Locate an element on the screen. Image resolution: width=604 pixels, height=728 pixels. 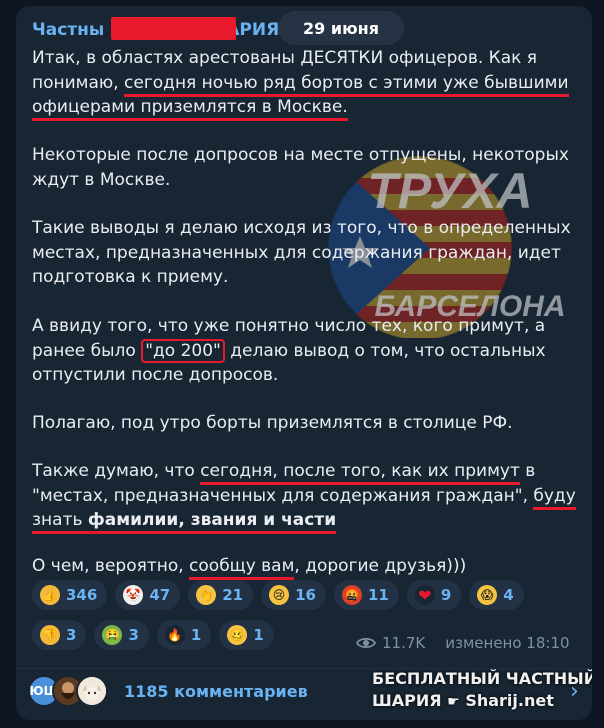
text-span: О чем, вероятно, is located at coordinates (111, 566).